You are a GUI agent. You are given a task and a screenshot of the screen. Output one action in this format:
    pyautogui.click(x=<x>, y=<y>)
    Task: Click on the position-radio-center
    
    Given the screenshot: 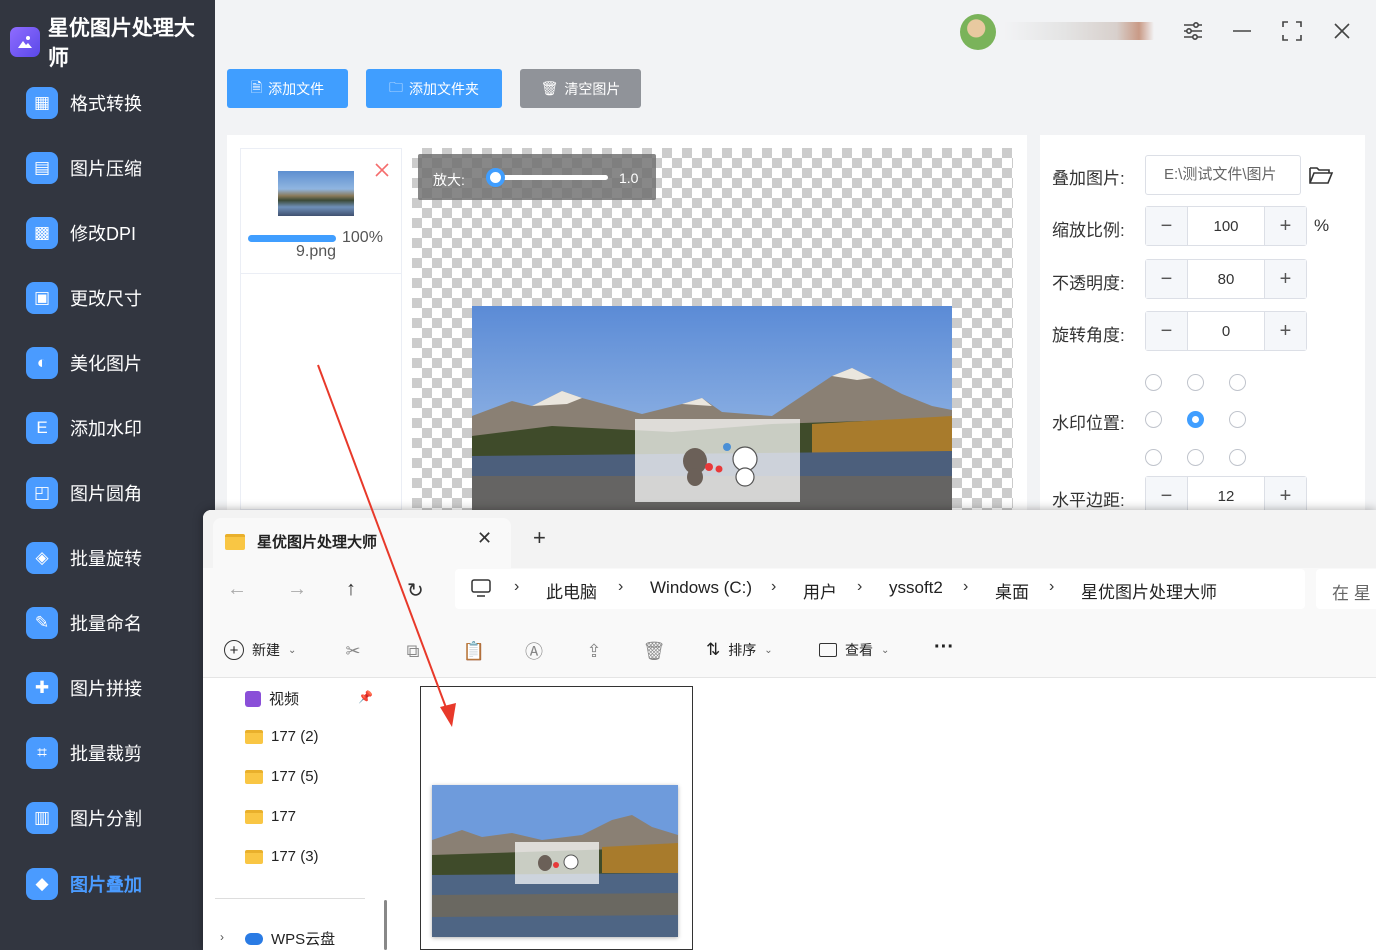 What is the action you would take?
    pyautogui.click(x=1195, y=419)
    